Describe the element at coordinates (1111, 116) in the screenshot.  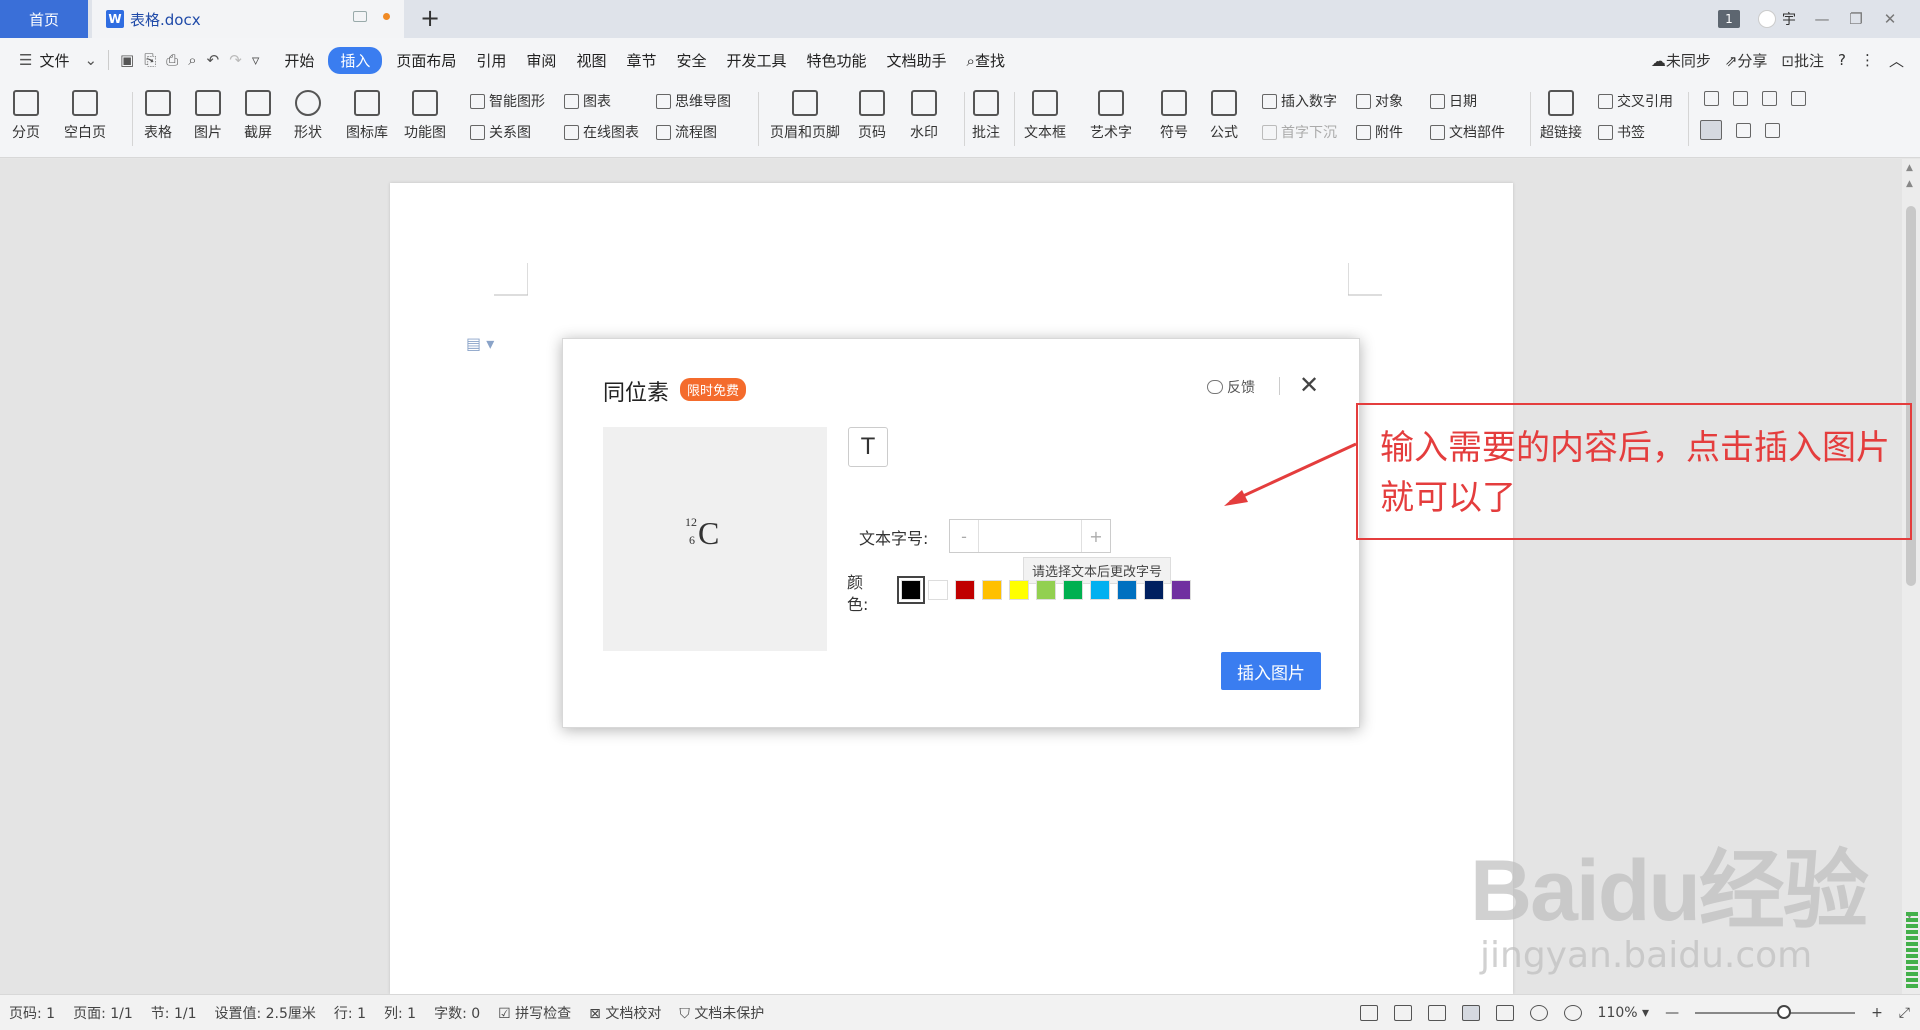
I see `word-art-button: 艺术字` at that location.